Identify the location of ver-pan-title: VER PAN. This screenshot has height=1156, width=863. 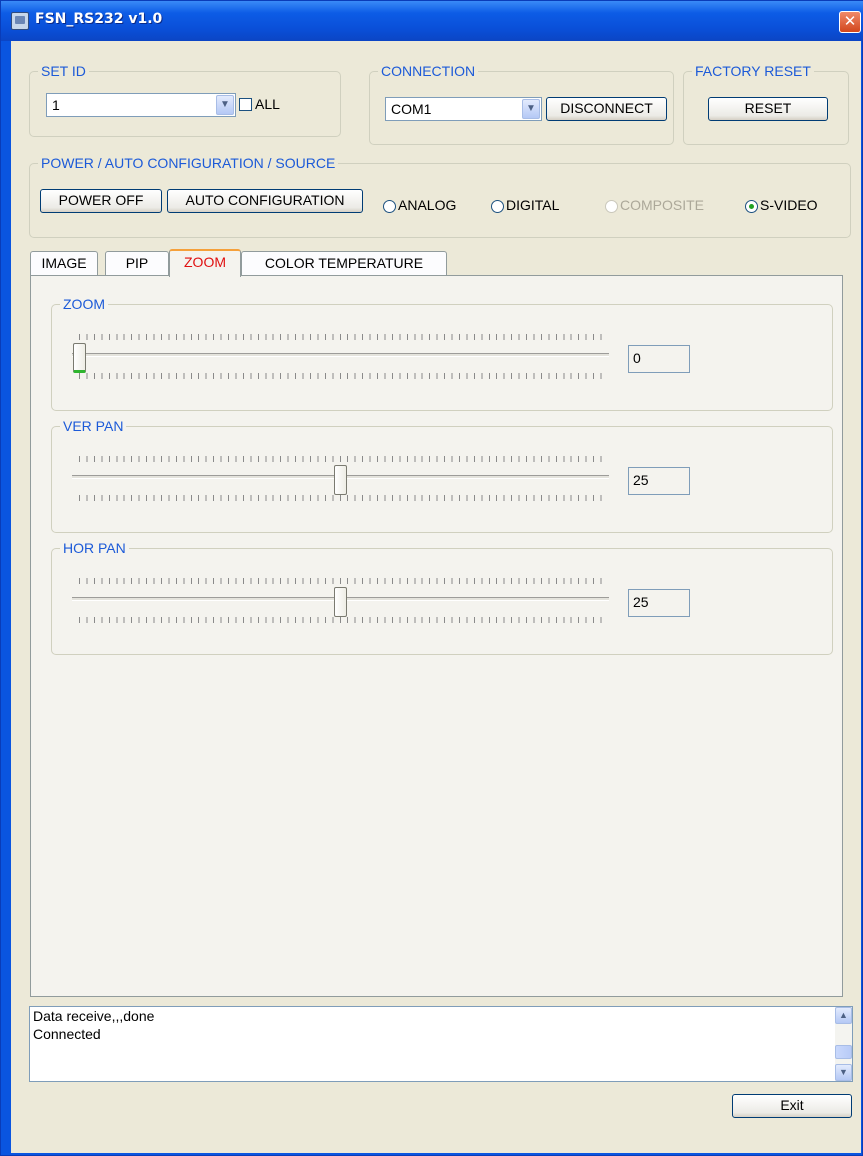
(93, 426).